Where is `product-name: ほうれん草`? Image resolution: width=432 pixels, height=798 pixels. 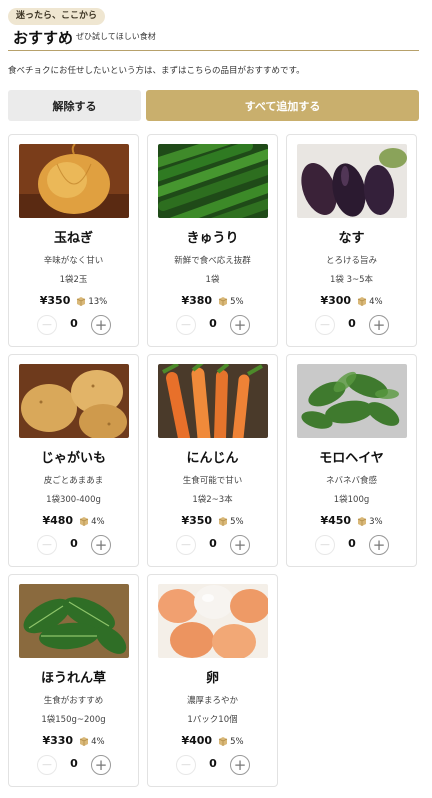 product-name: ほうれん草 is located at coordinates (73, 678).